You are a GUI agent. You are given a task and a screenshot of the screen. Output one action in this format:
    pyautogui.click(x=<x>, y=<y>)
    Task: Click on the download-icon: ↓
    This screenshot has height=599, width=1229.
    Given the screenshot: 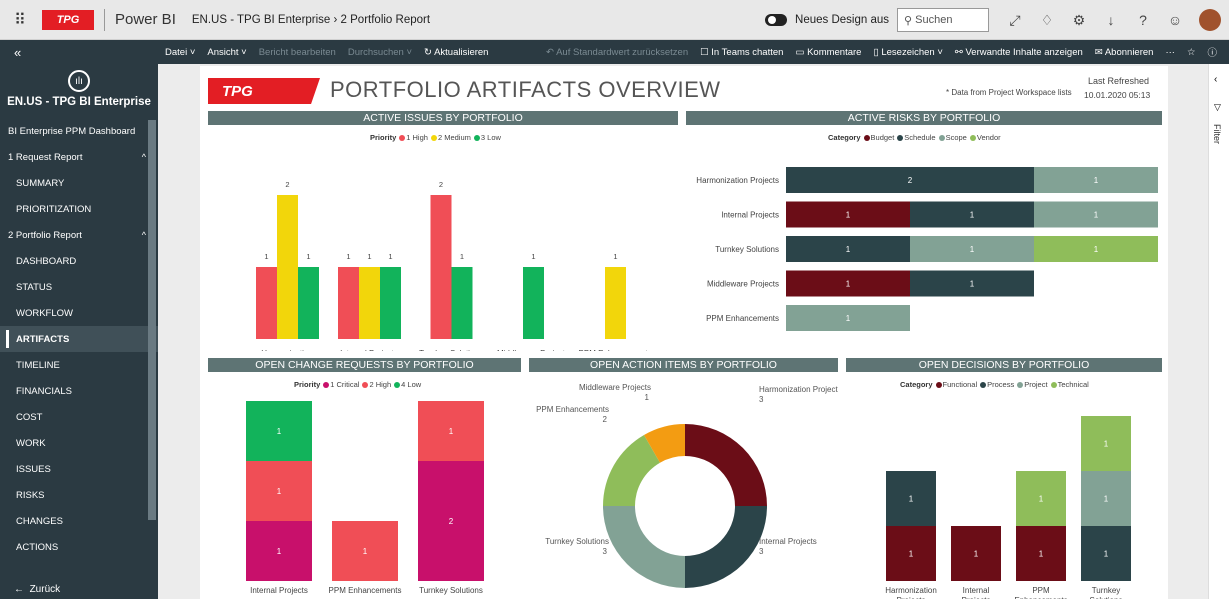 What is the action you would take?
    pyautogui.click(x=1111, y=20)
    